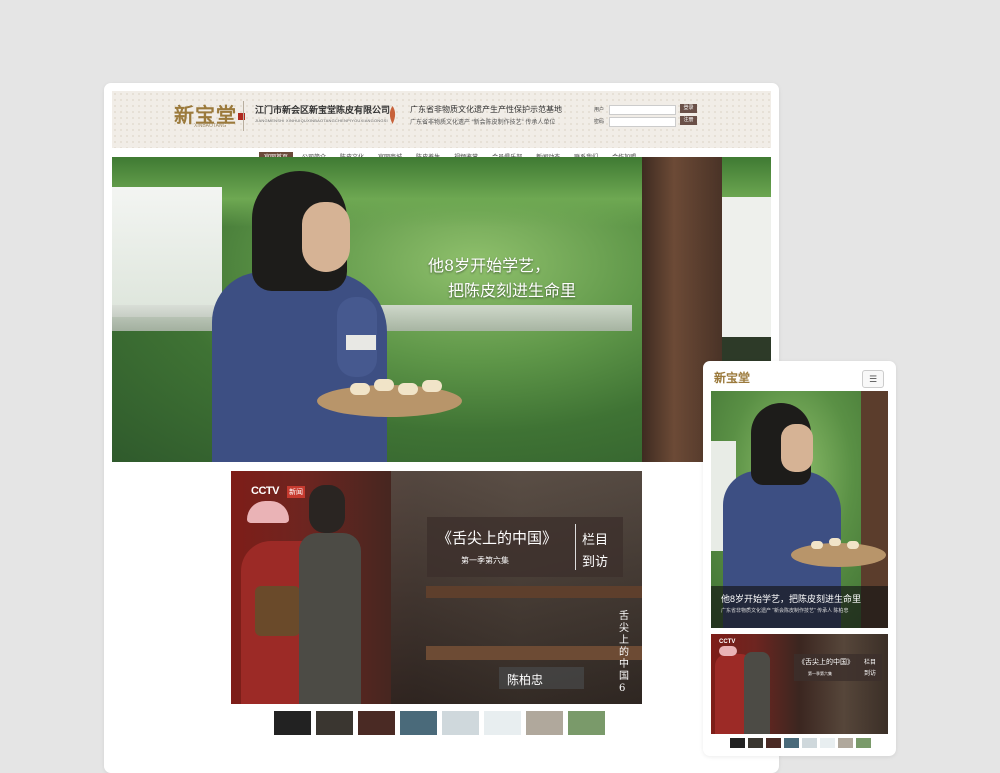  I want to click on password-input, so click(642, 122).